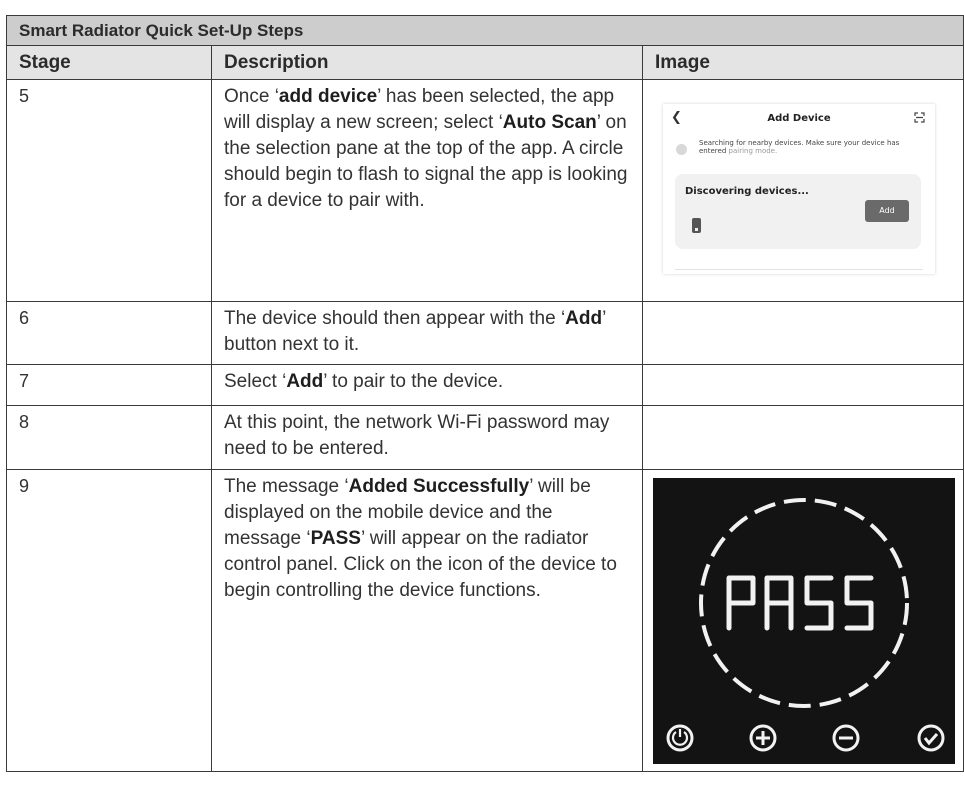 The height and width of the screenshot is (807, 964). What do you see at coordinates (779, 603) in the screenshot?
I see `segment-letter-a` at bounding box center [779, 603].